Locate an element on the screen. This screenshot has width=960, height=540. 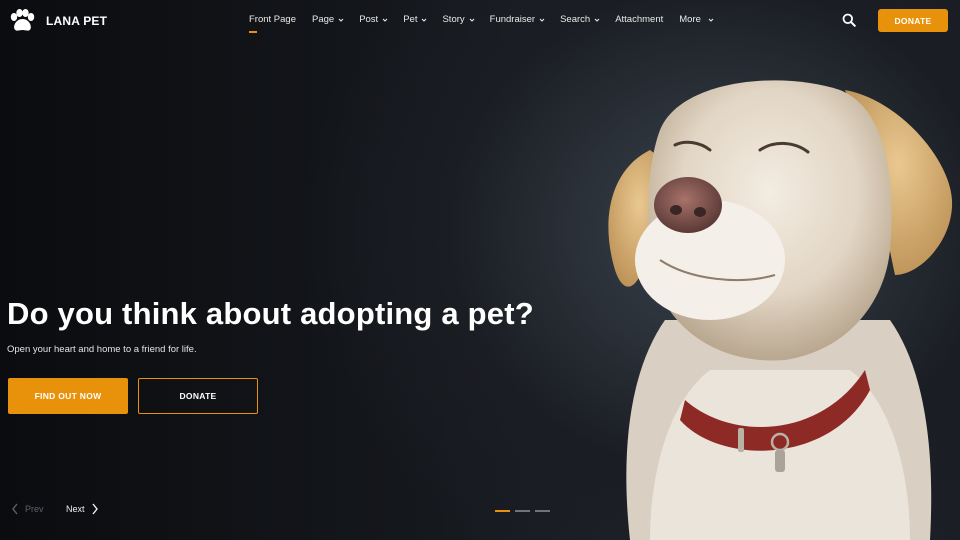
hero-headline: Do you think about adopting a pet? is located at coordinates (270, 313).